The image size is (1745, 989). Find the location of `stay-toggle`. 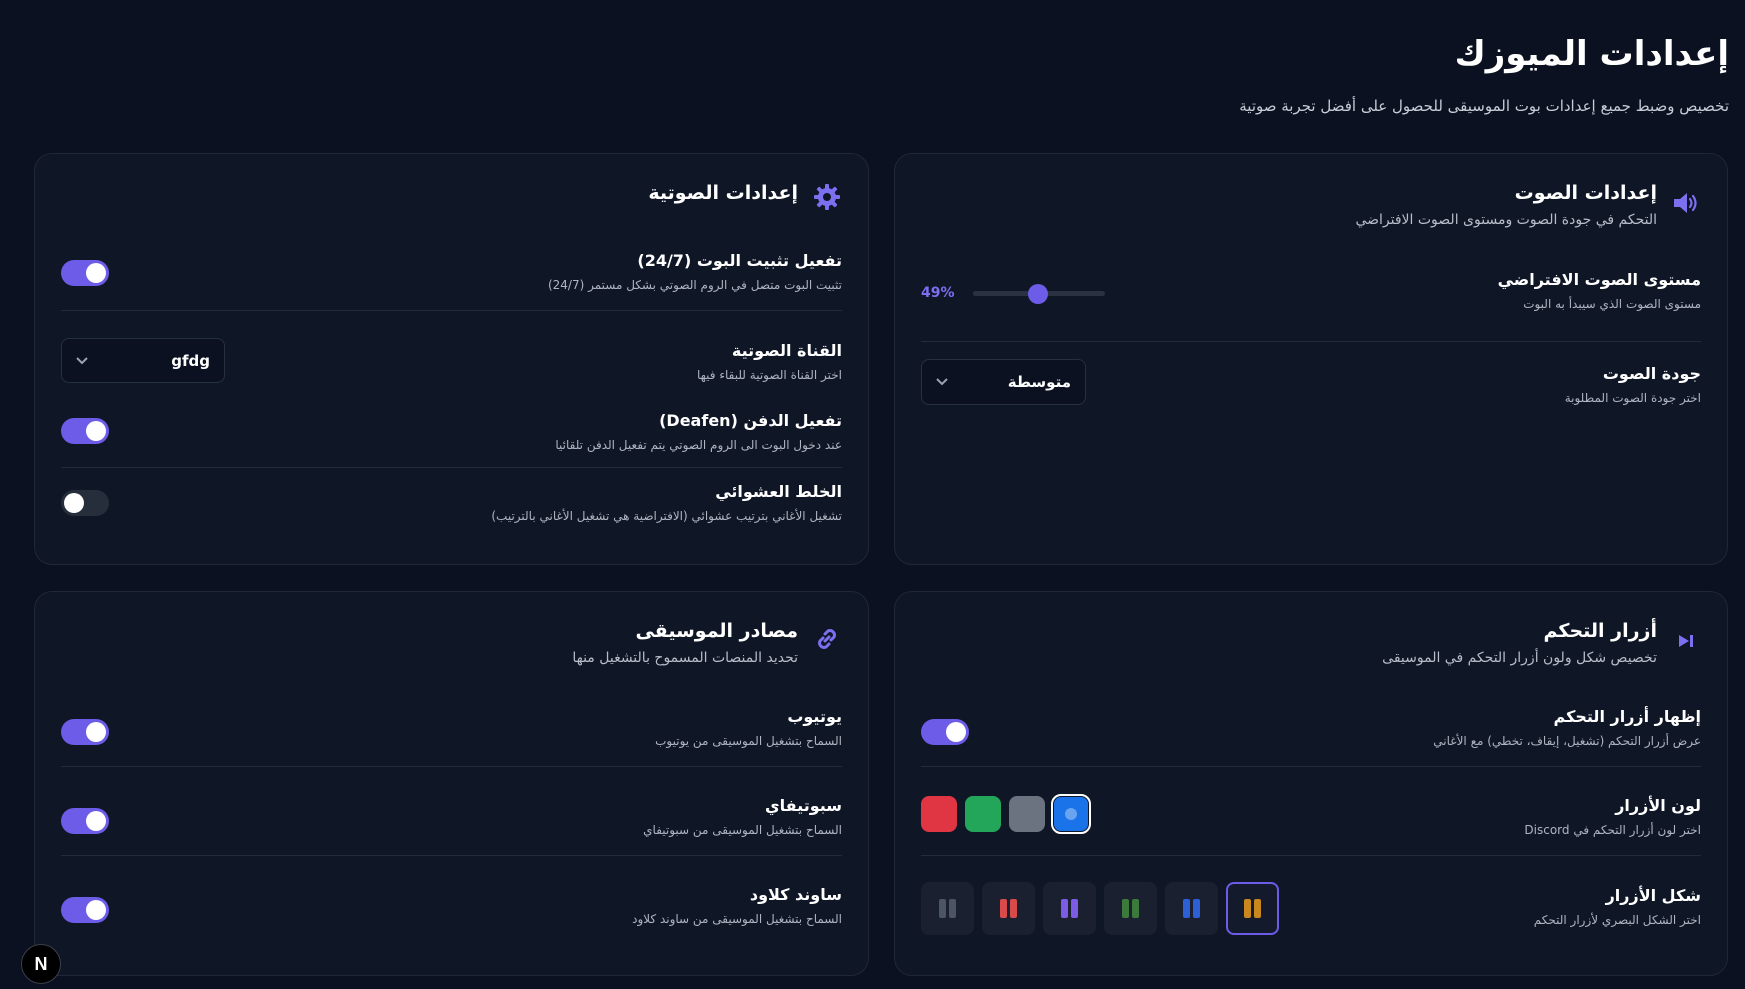

stay-toggle is located at coordinates (85, 273).